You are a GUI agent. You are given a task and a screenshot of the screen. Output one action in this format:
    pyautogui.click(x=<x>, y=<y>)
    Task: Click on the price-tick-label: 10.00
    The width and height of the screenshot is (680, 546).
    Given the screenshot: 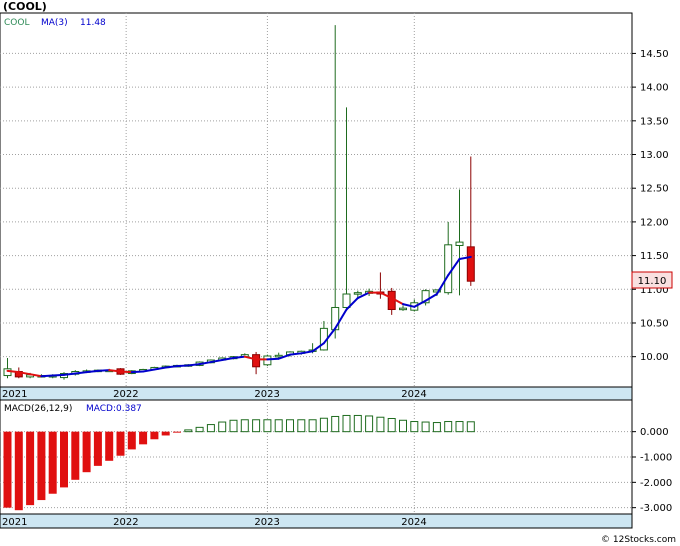 What is the action you would take?
    pyautogui.click(x=654, y=357)
    